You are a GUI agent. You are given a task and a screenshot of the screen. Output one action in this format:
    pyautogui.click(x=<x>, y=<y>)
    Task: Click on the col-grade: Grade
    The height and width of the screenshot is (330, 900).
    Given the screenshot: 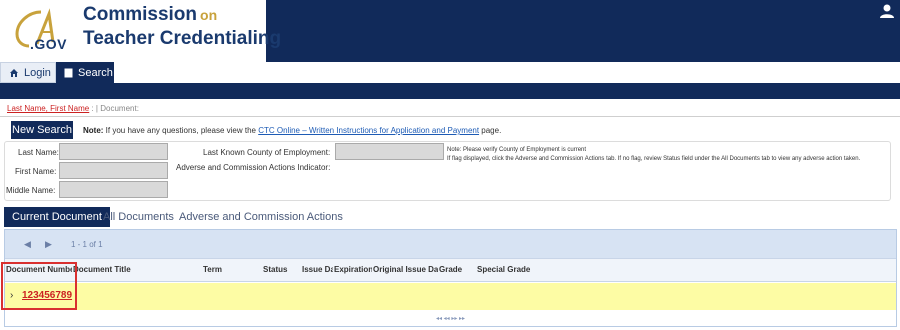 What is the action you would take?
    pyautogui.click(x=457, y=269)
    